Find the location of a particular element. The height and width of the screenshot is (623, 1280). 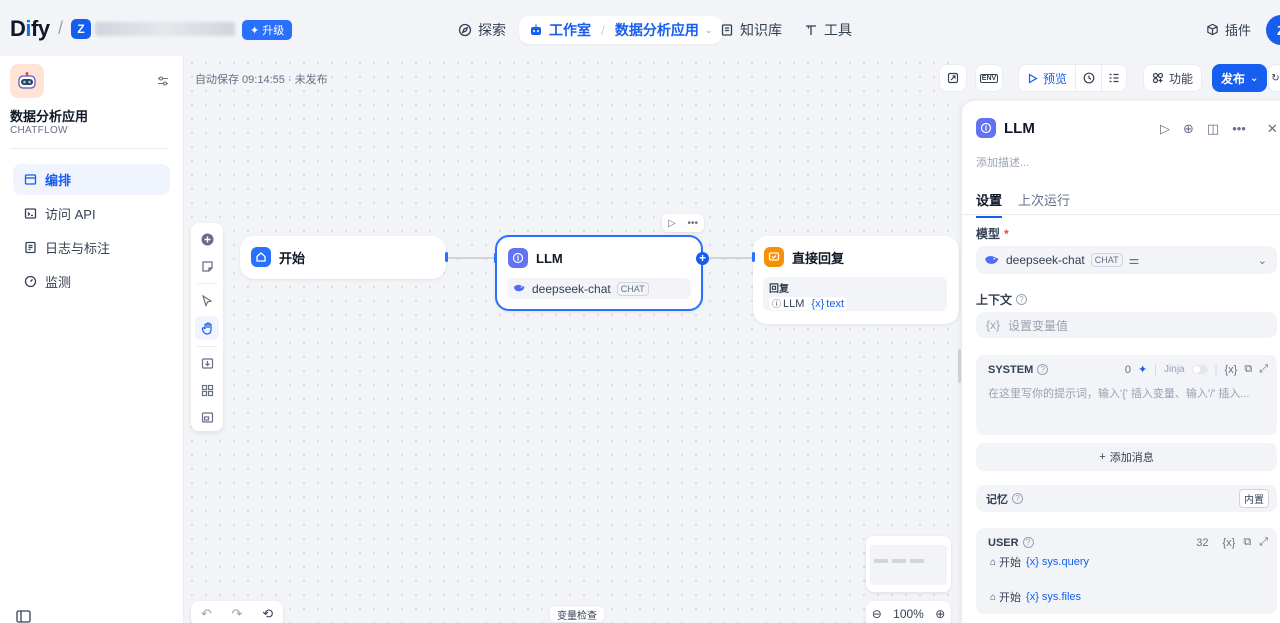

canvas-minimap is located at coordinates (908, 564).